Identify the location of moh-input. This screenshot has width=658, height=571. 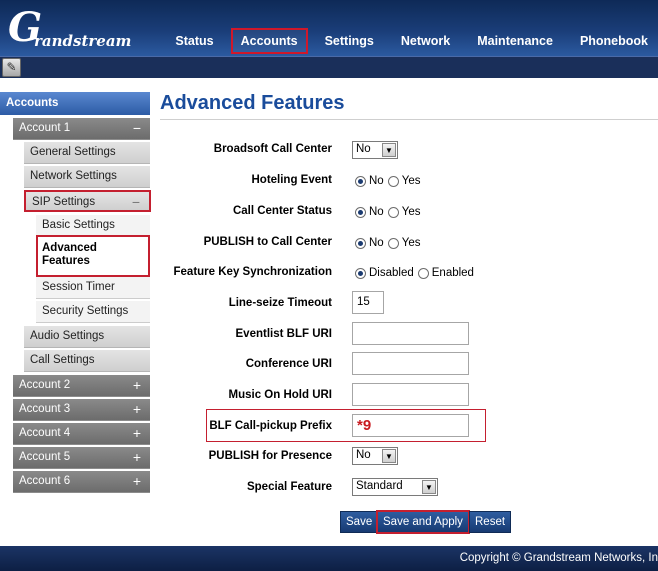
(410, 394).